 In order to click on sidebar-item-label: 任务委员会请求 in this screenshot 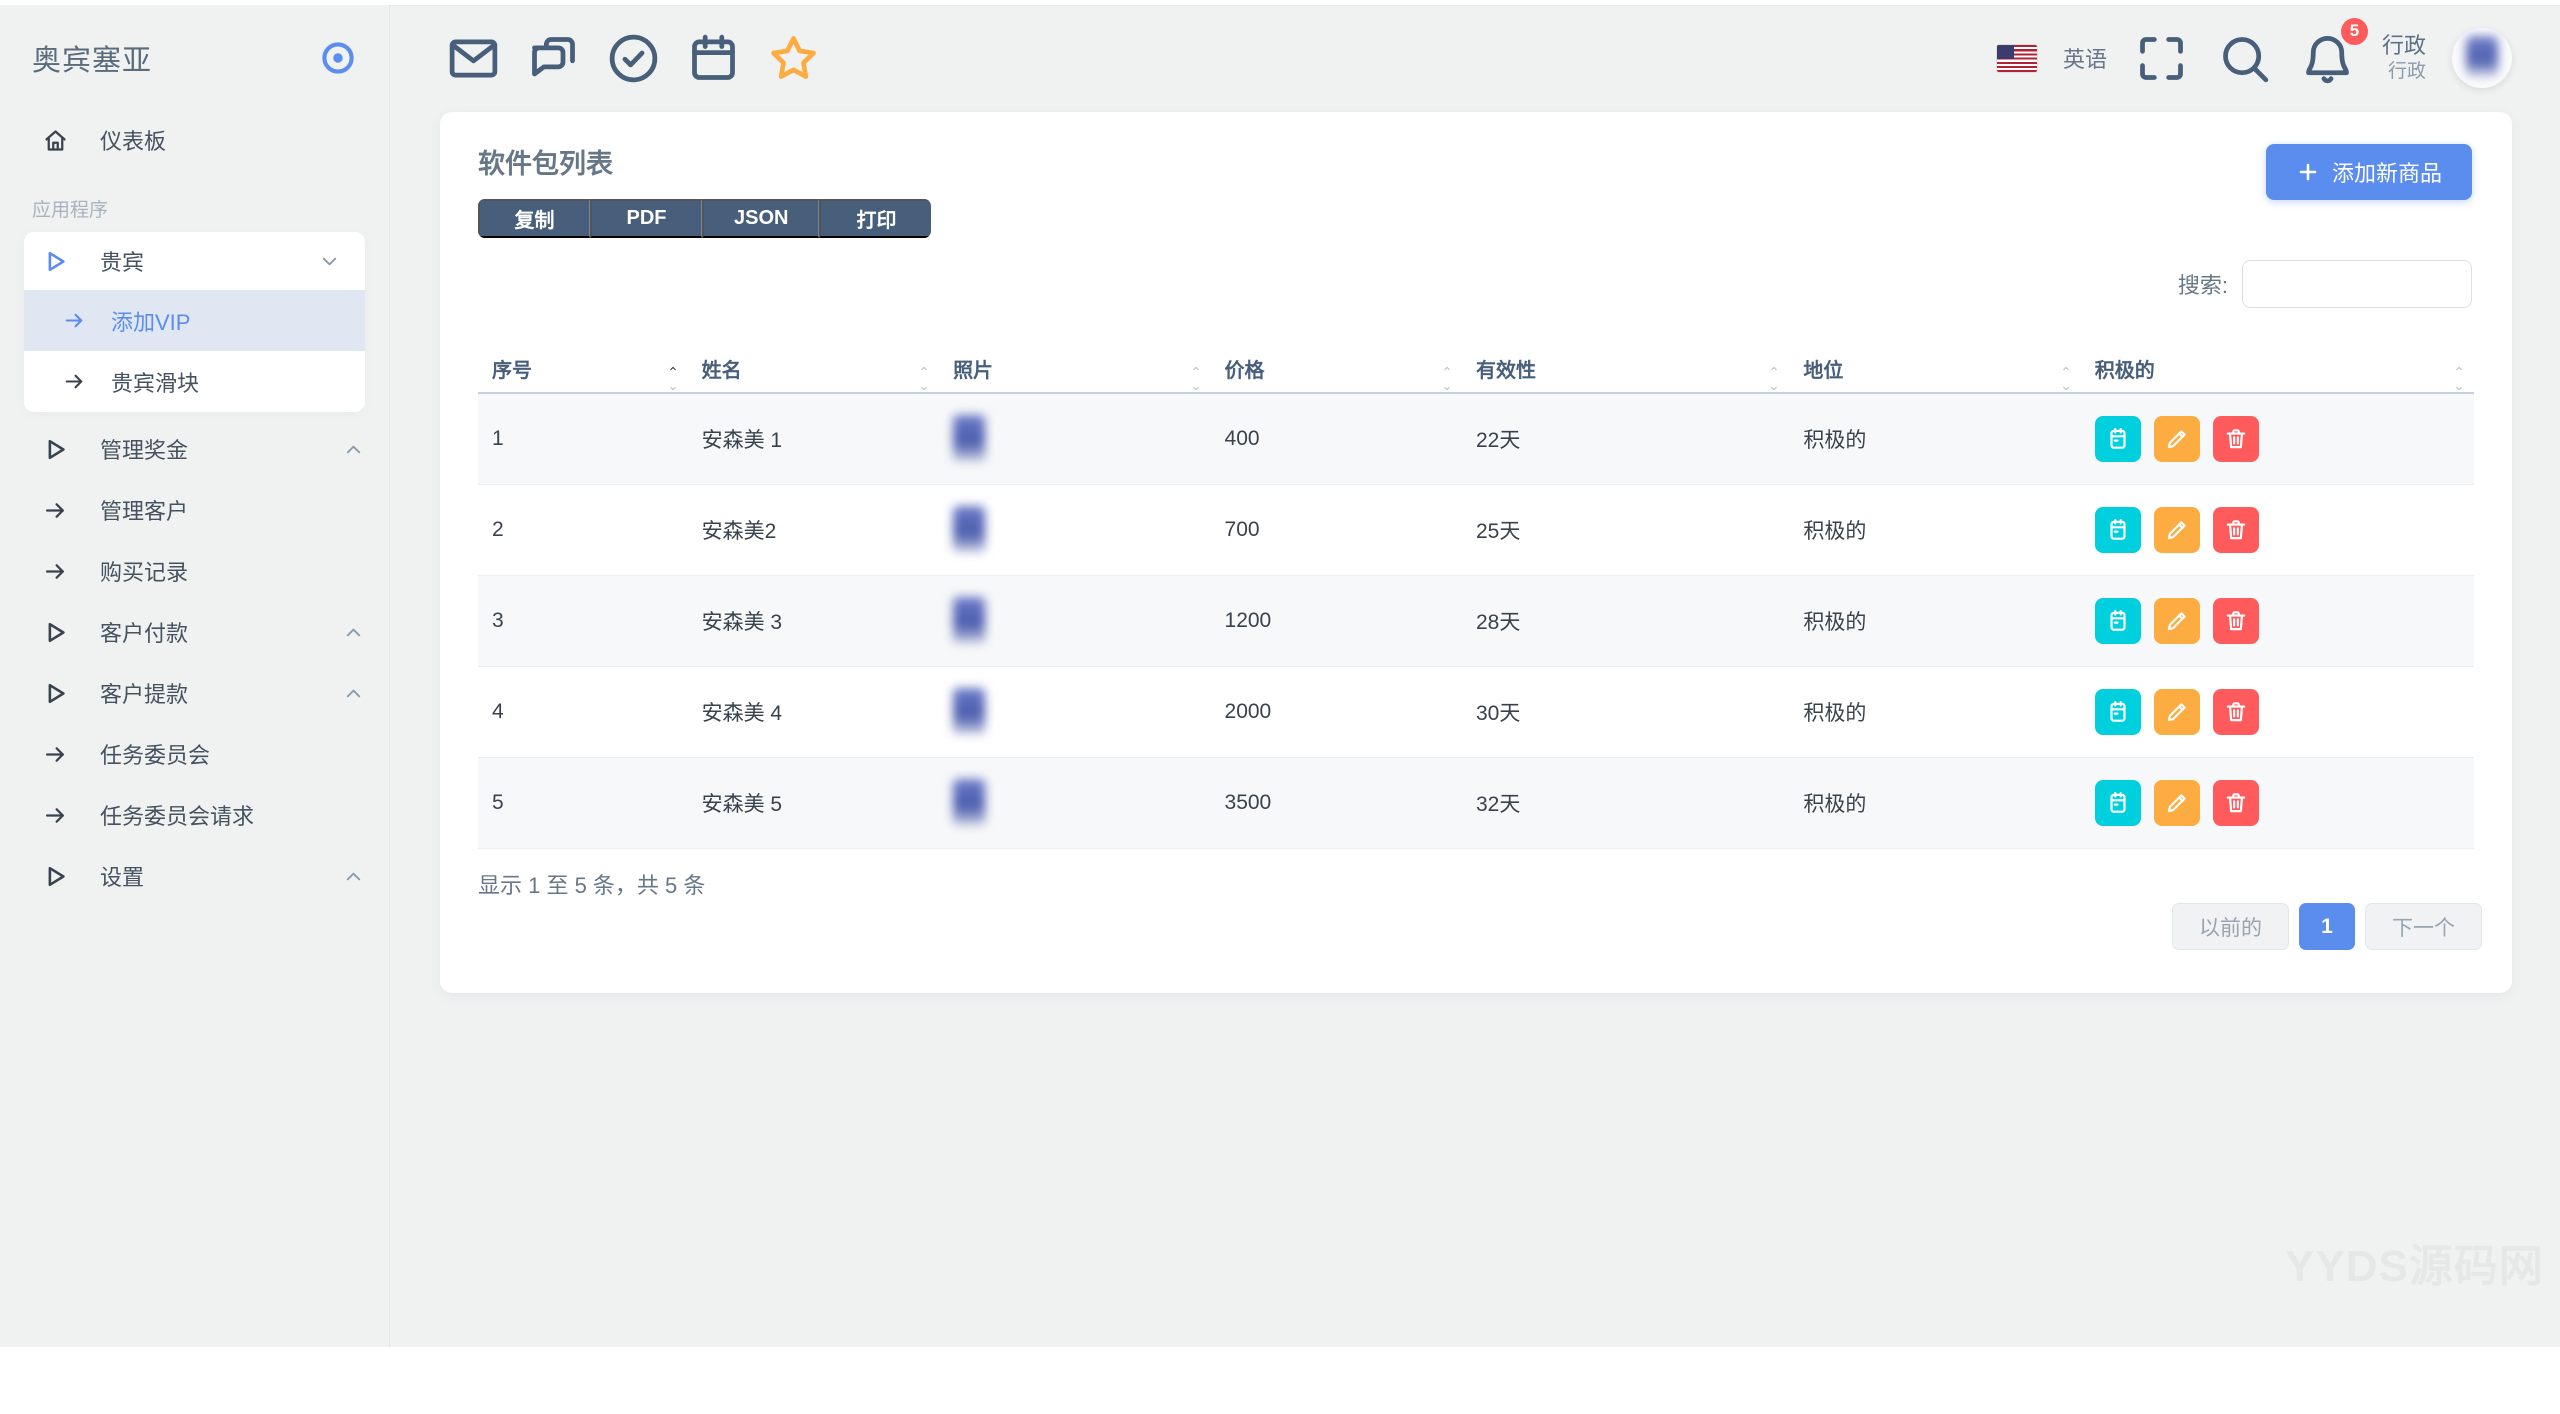, I will do `click(177, 816)`.